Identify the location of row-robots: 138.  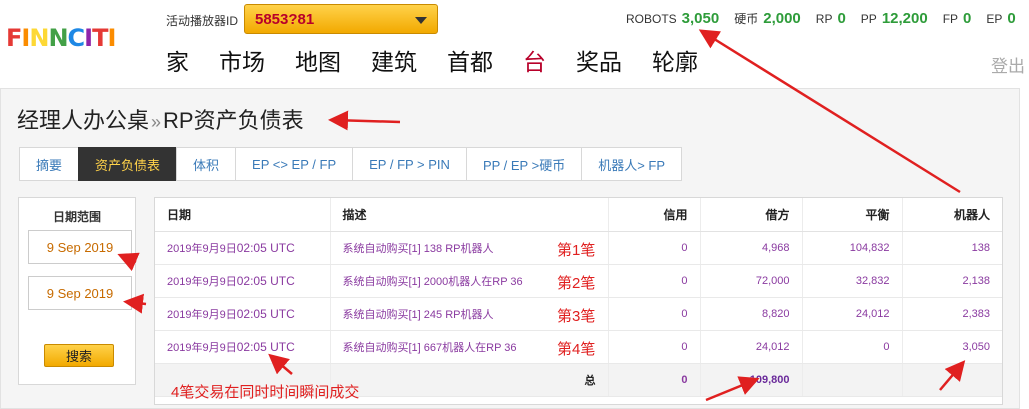
(951, 248).